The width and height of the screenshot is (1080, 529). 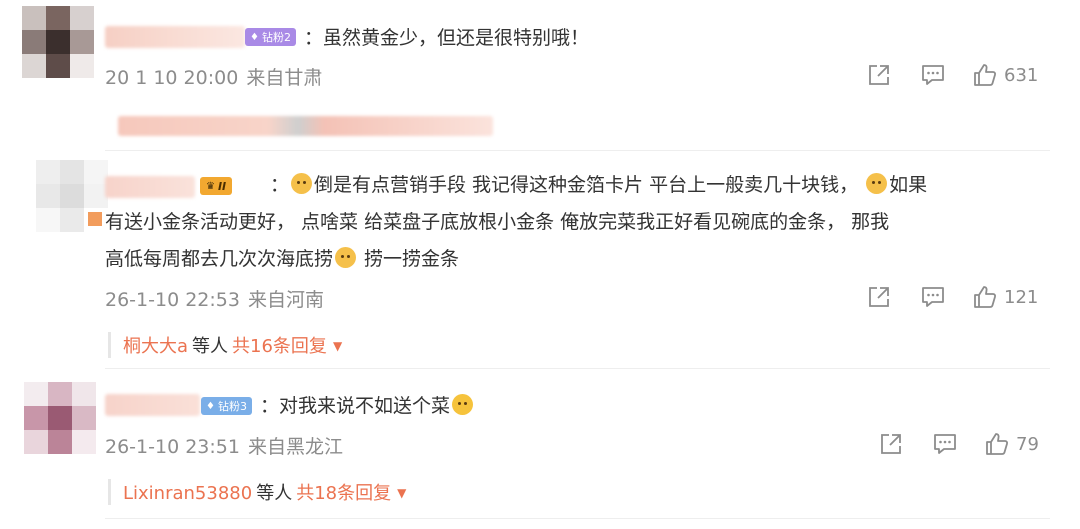 What do you see at coordinates (187, 493) in the screenshot?
I see `reply-names: Lixinran53880` at bounding box center [187, 493].